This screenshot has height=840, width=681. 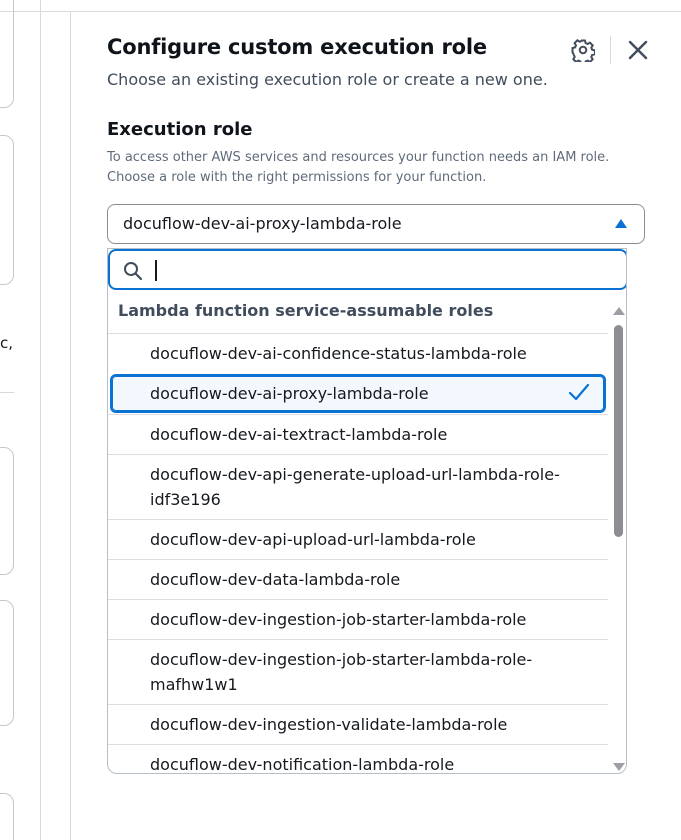 I want to click on role-option-label: docuflow-dev-data-lambda-role, so click(x=275, y=579).